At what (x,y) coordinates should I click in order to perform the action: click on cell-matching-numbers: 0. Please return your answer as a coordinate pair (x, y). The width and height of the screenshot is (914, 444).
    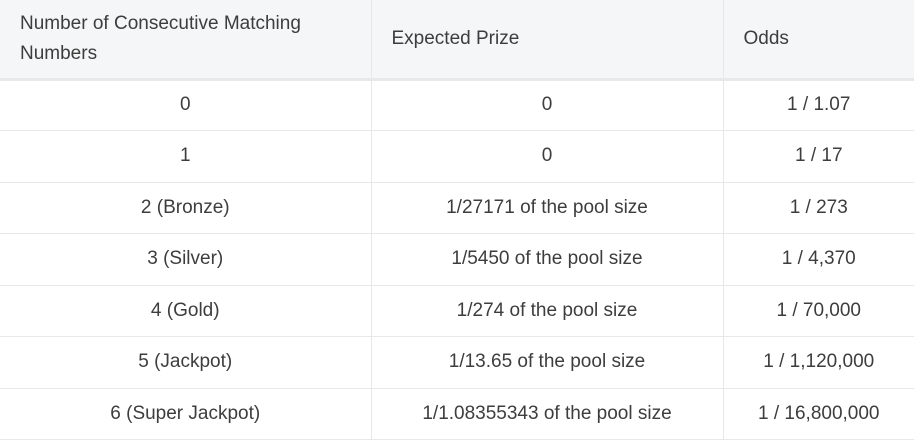
    Looking at the image, I should click on (185, 105).